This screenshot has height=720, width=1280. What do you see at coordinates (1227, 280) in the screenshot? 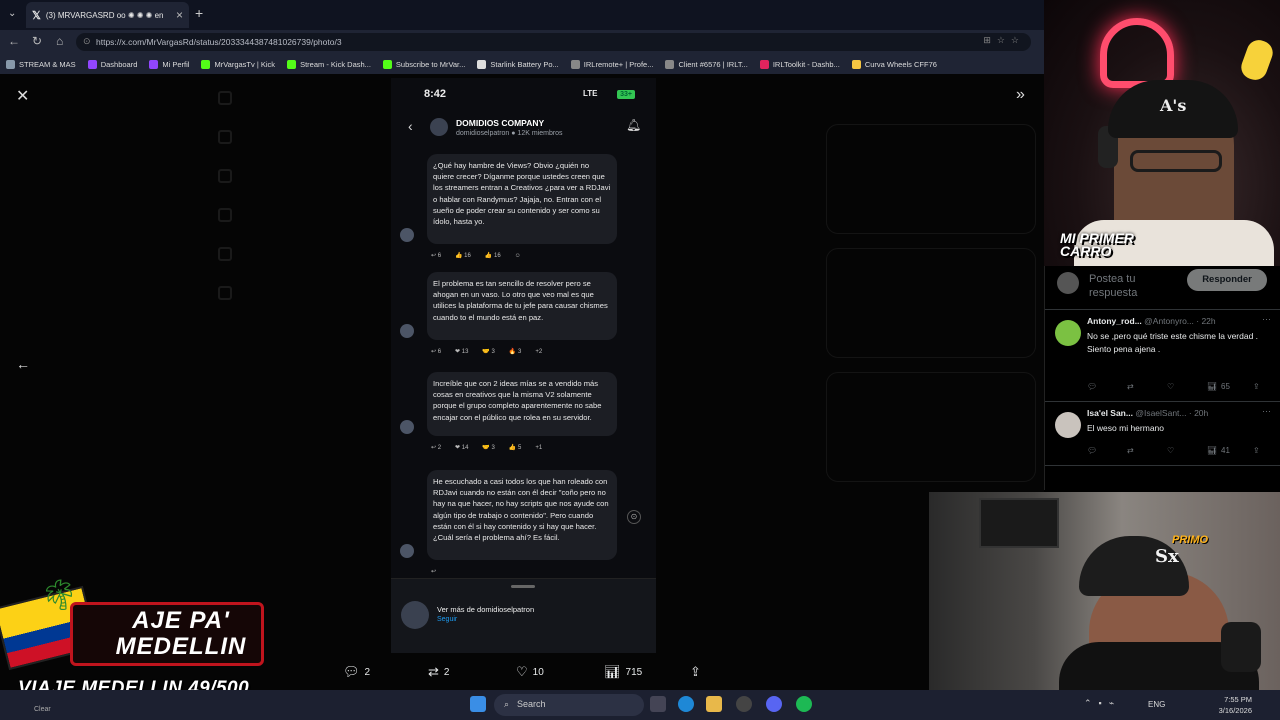
I see `reply-button: Responder` at bounding box center [1227, 280].